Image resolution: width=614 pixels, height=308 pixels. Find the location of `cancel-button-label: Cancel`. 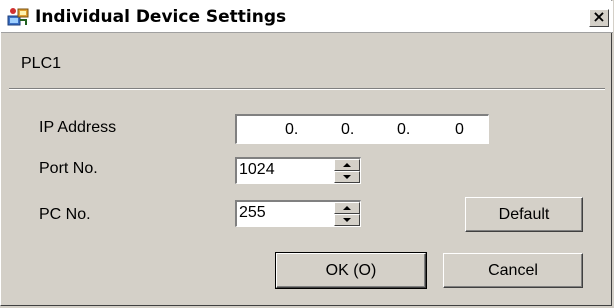

cancel-button-label: Cancel is located at coordinates (513, 270).